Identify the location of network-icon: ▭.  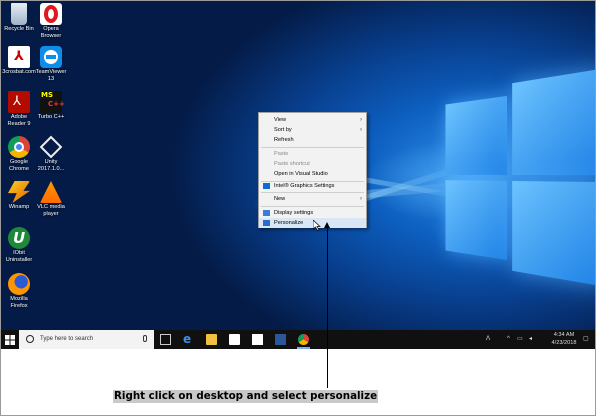
(520, 339).